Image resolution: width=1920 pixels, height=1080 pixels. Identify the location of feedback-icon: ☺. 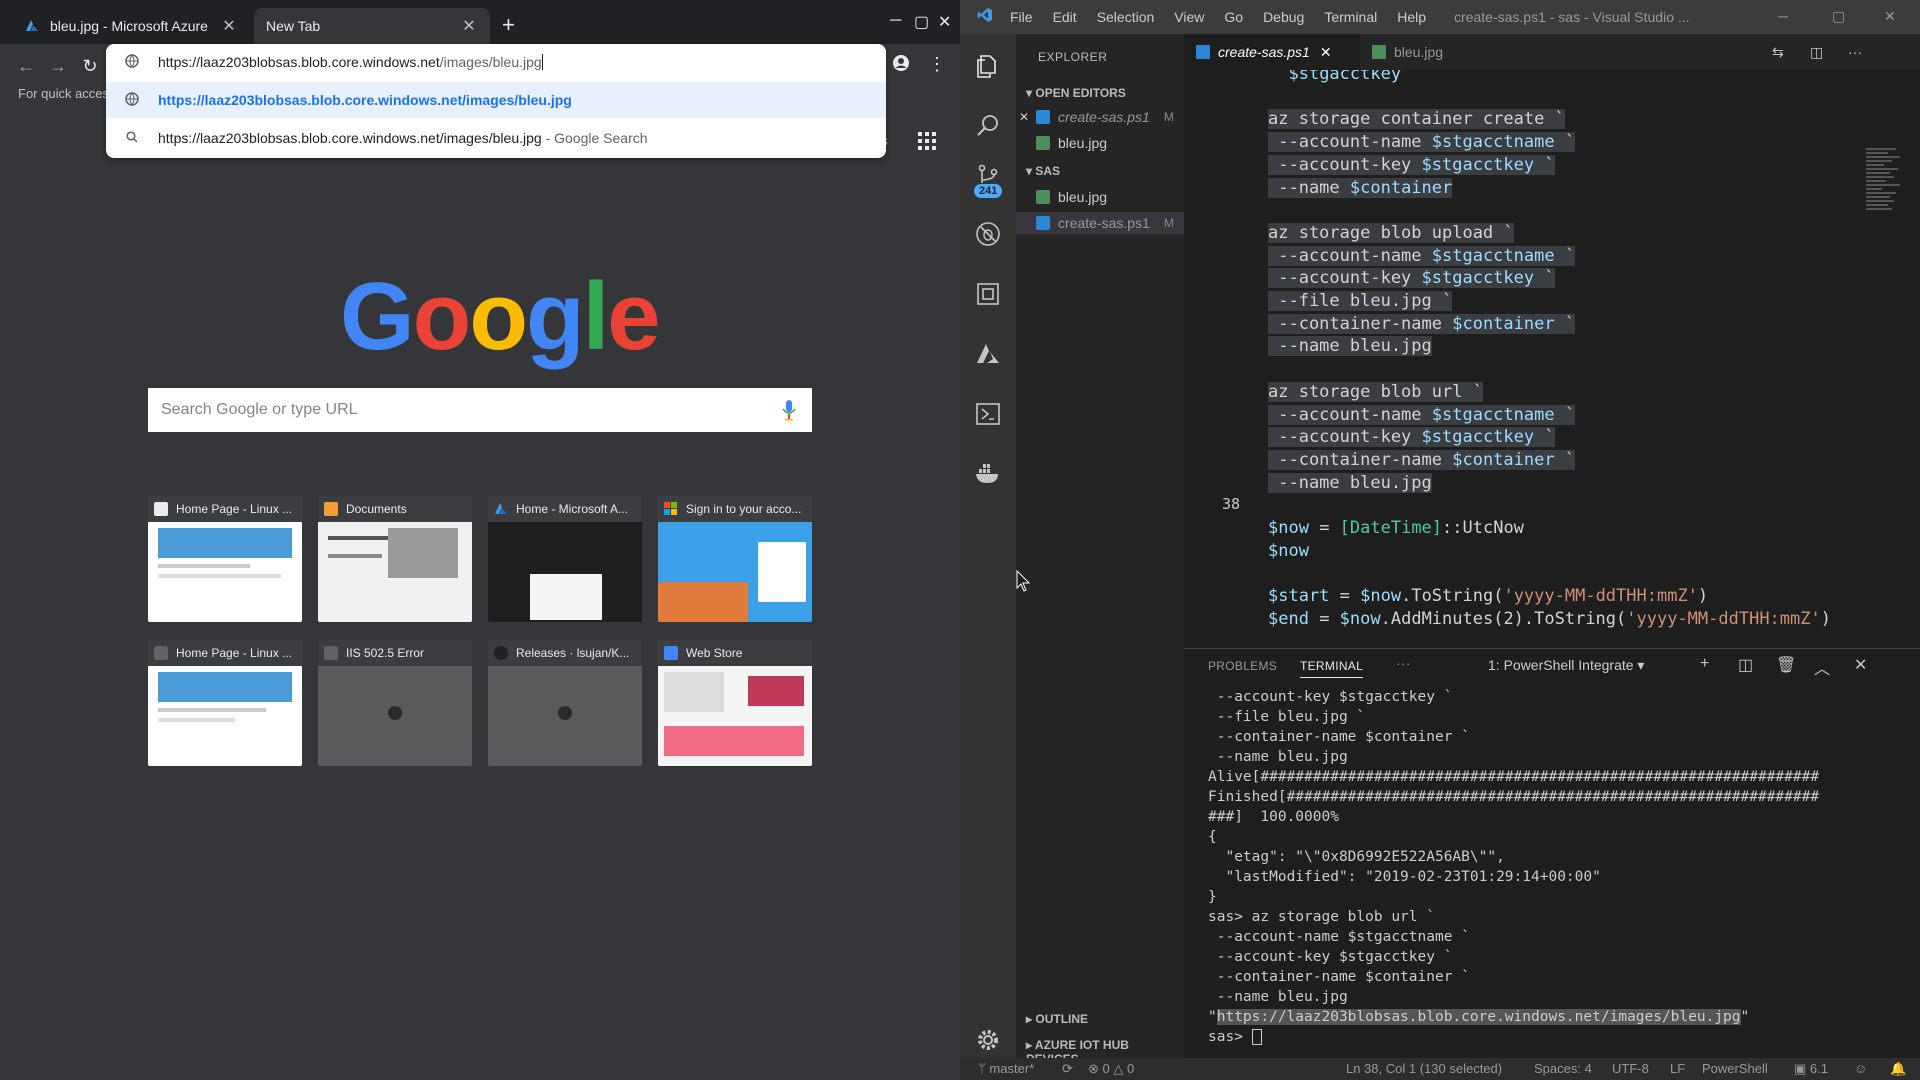
(1860, 1068).